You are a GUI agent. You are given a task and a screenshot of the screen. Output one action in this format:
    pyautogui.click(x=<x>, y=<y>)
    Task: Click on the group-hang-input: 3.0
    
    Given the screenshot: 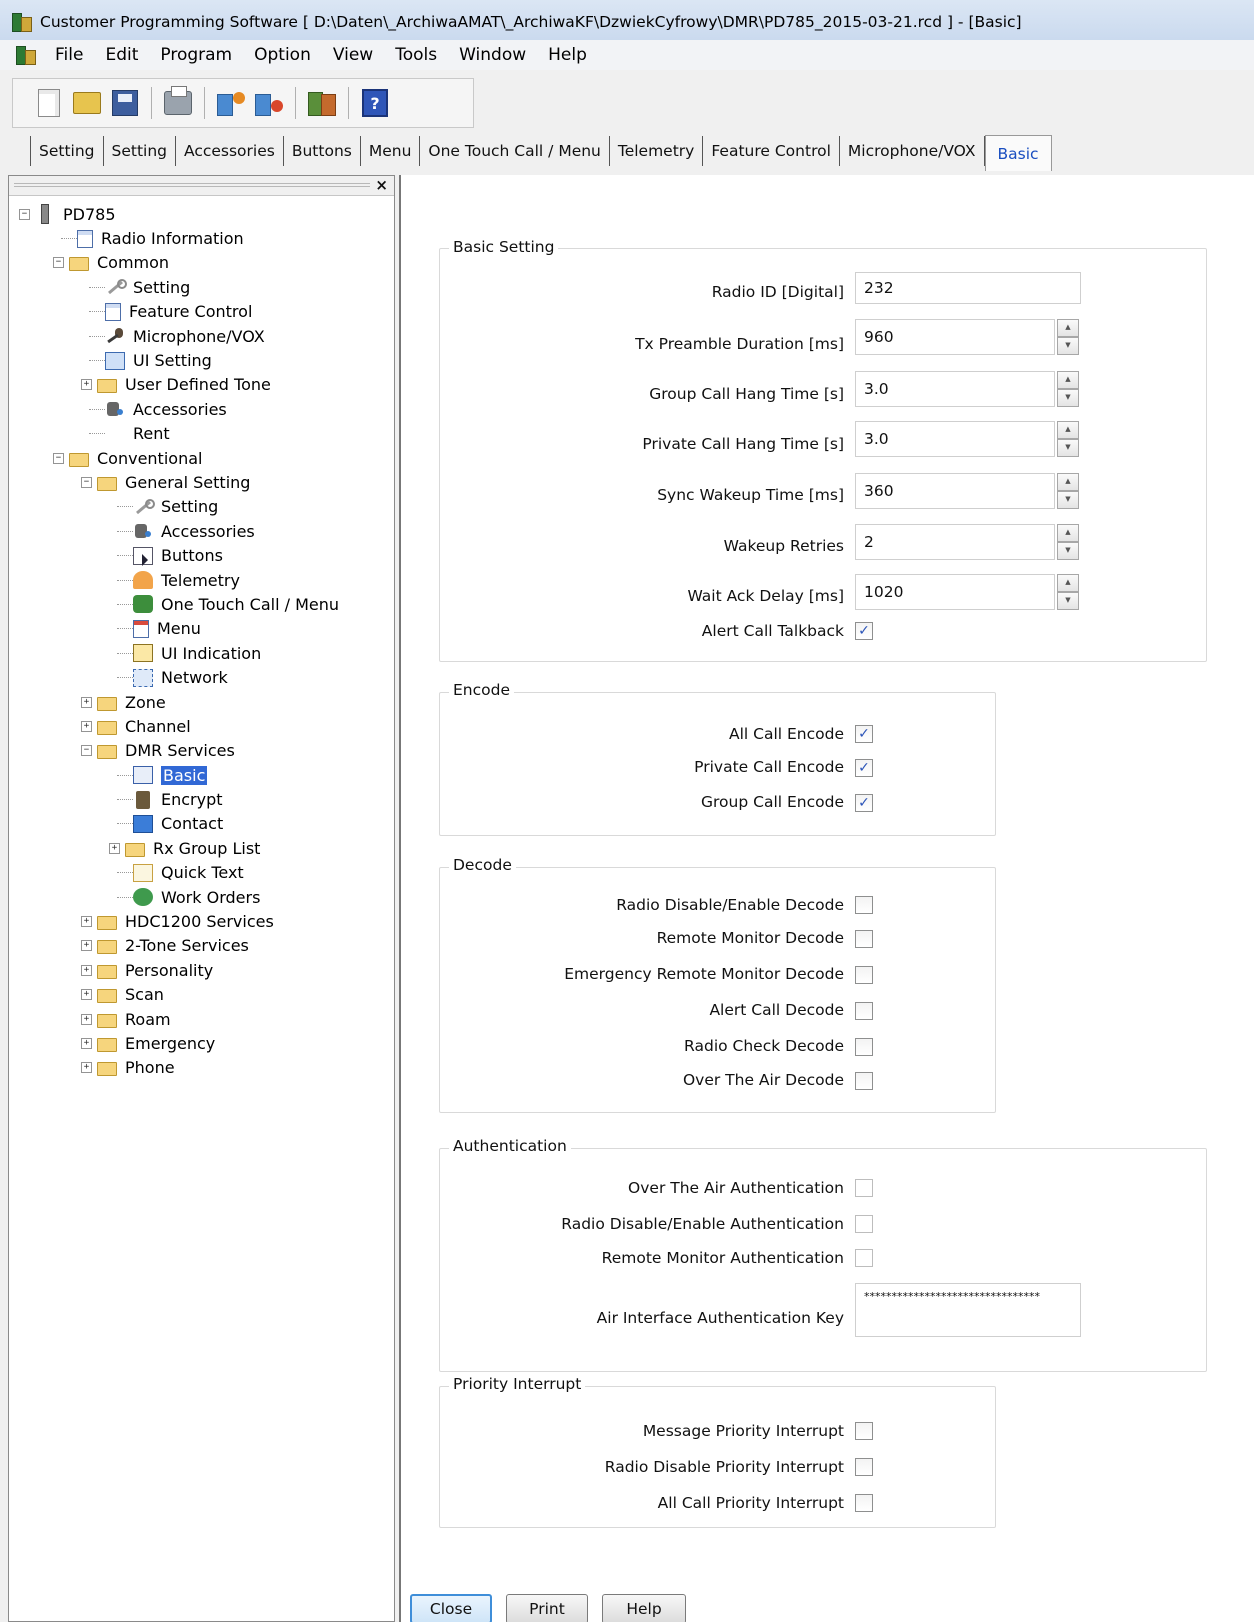 What is the action you would take?
    pyautogui.click(x=955, y=389)
    